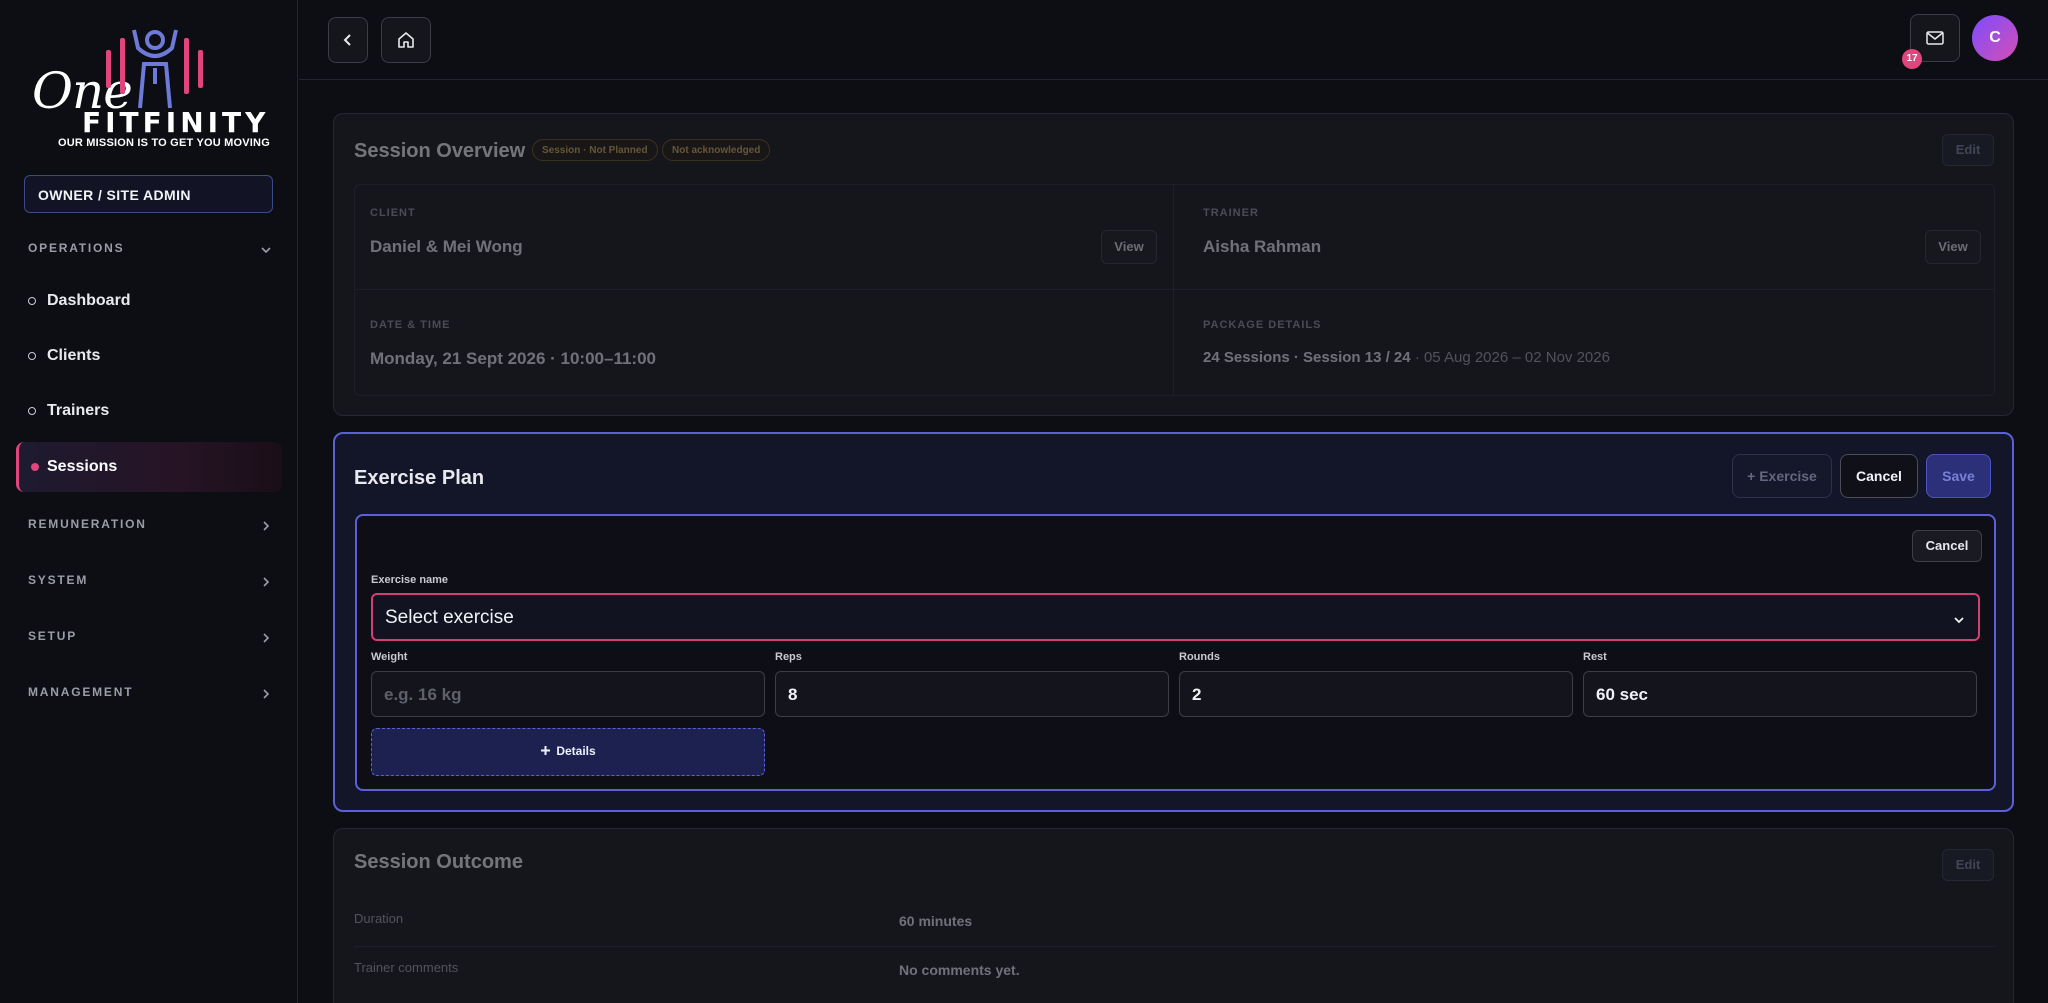  I want to click on exercise-name-label: Exercise name, so click(410, 580).